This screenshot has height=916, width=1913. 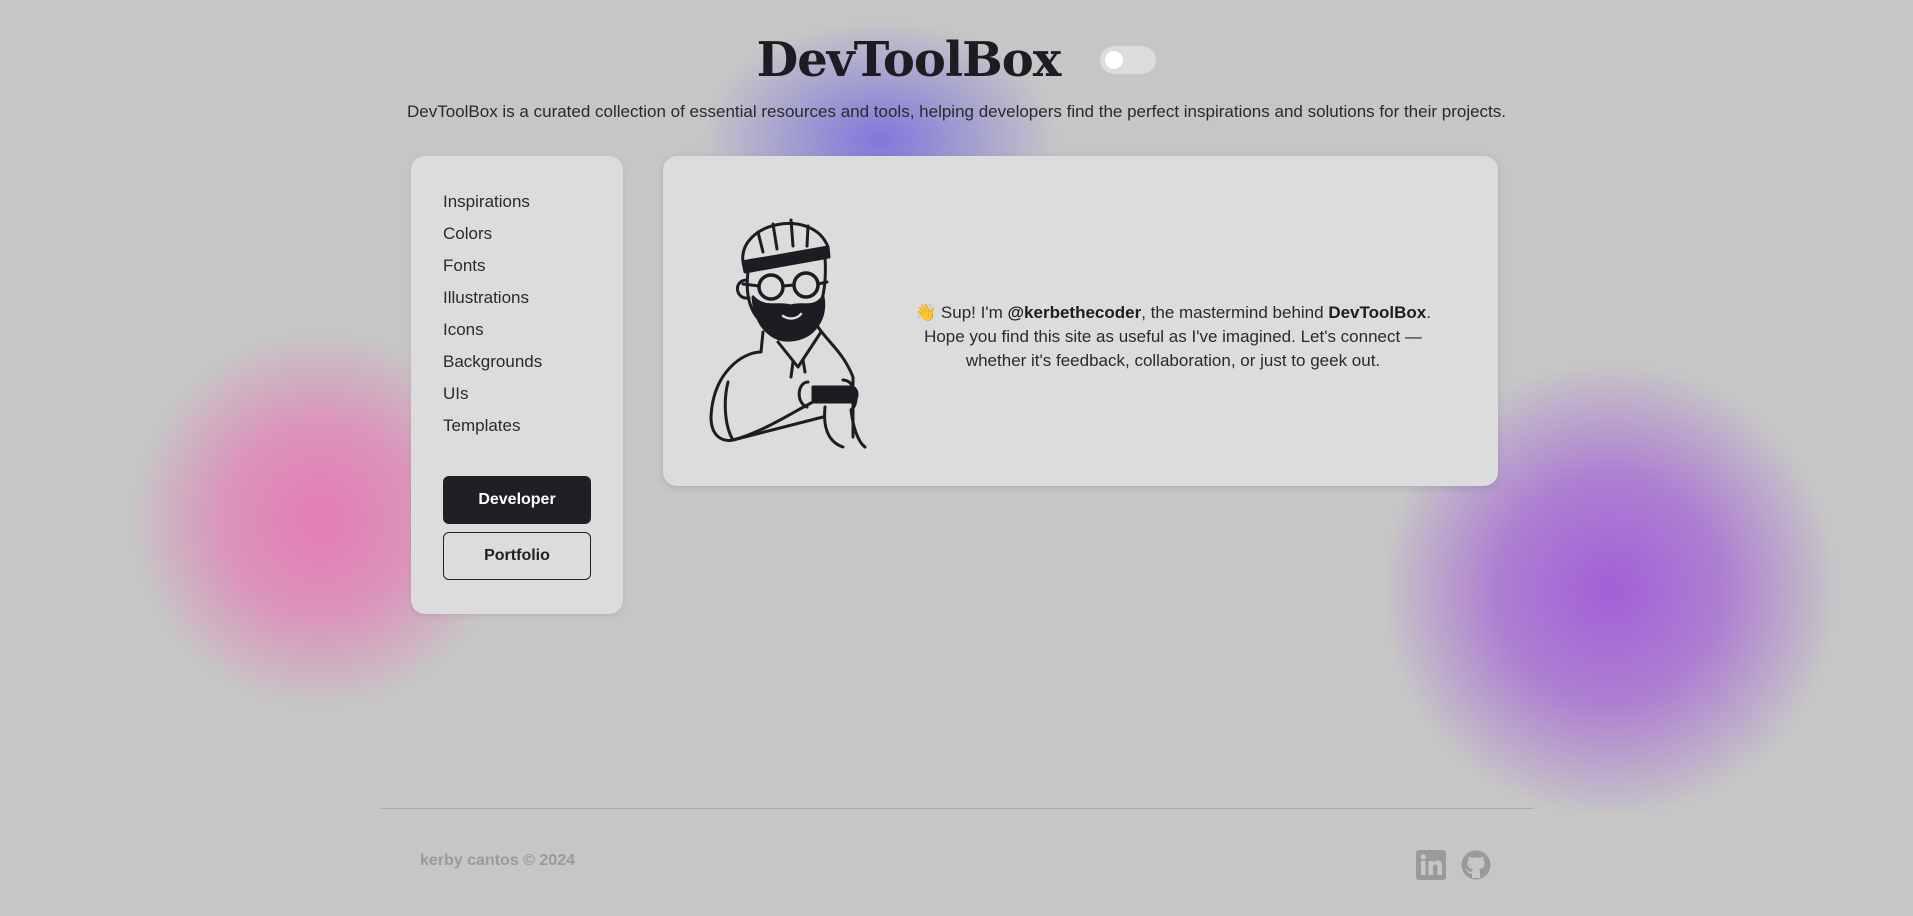 I want to click on footer-divider, so click(x=957, y=808).